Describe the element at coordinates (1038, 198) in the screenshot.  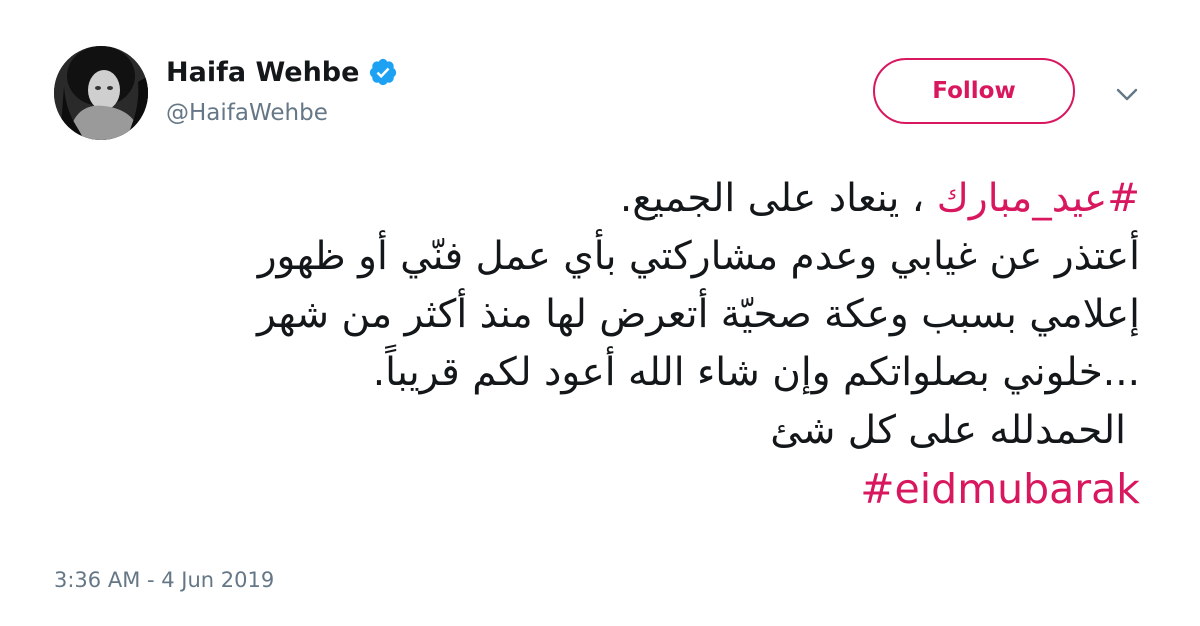
I see `hashtag-eid-arabic: #عيد_مبارك` at that location.